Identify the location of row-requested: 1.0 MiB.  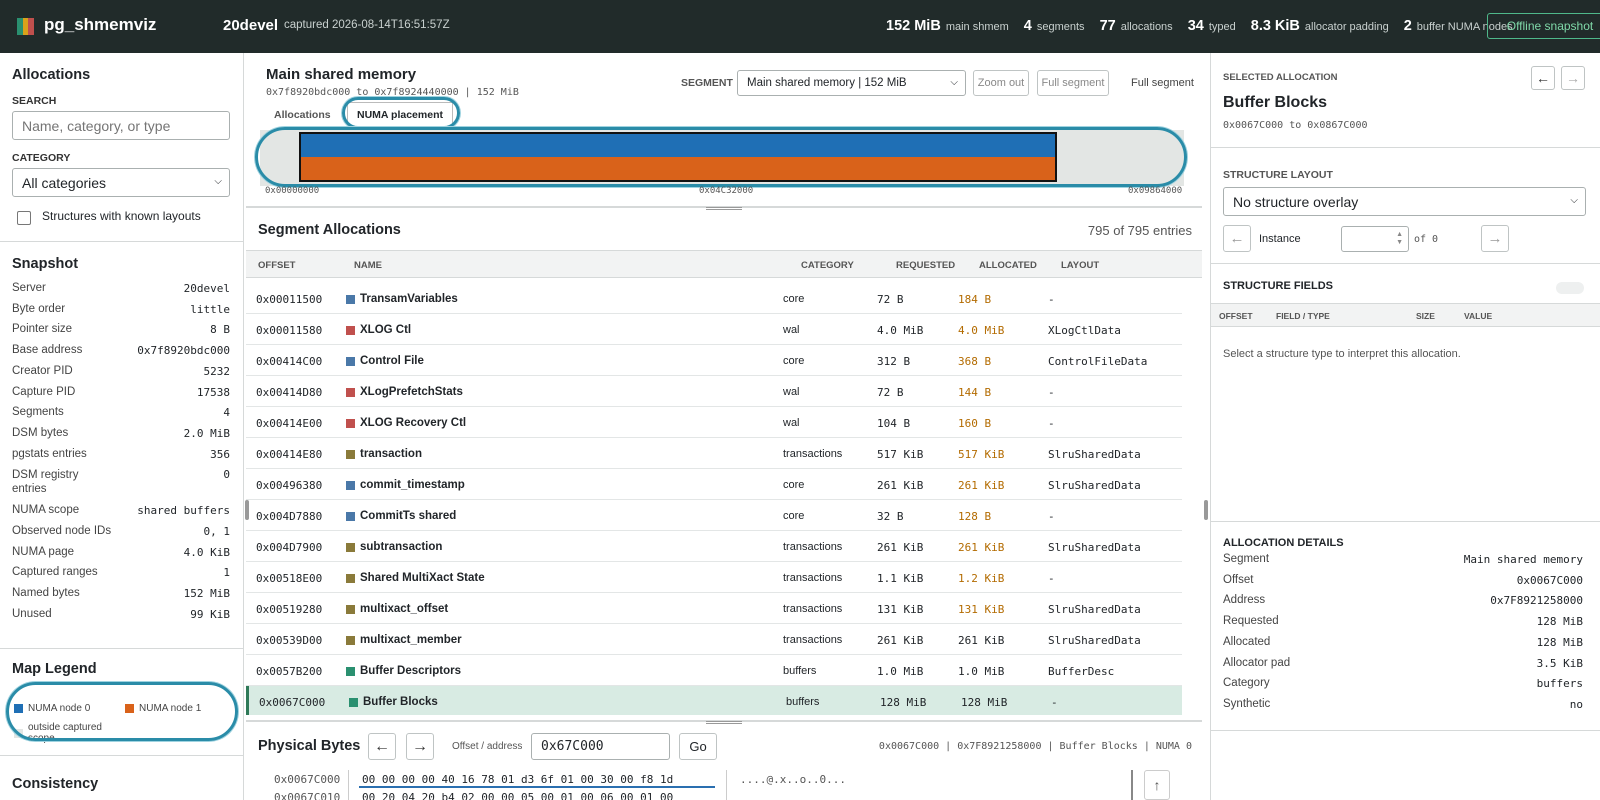
(900, 671).